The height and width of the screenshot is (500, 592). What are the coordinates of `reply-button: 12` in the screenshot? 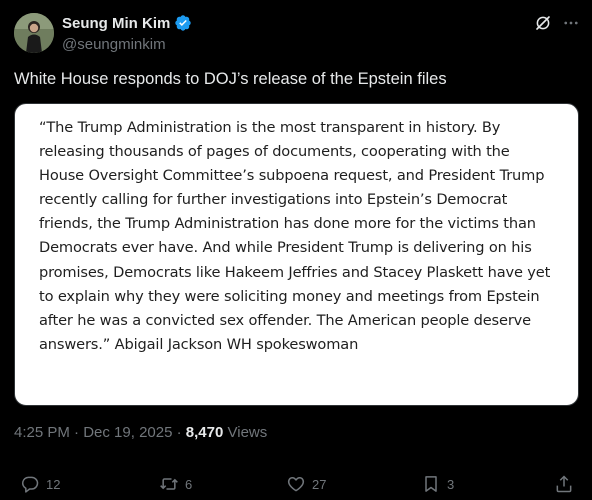 It's located at (40, 484).